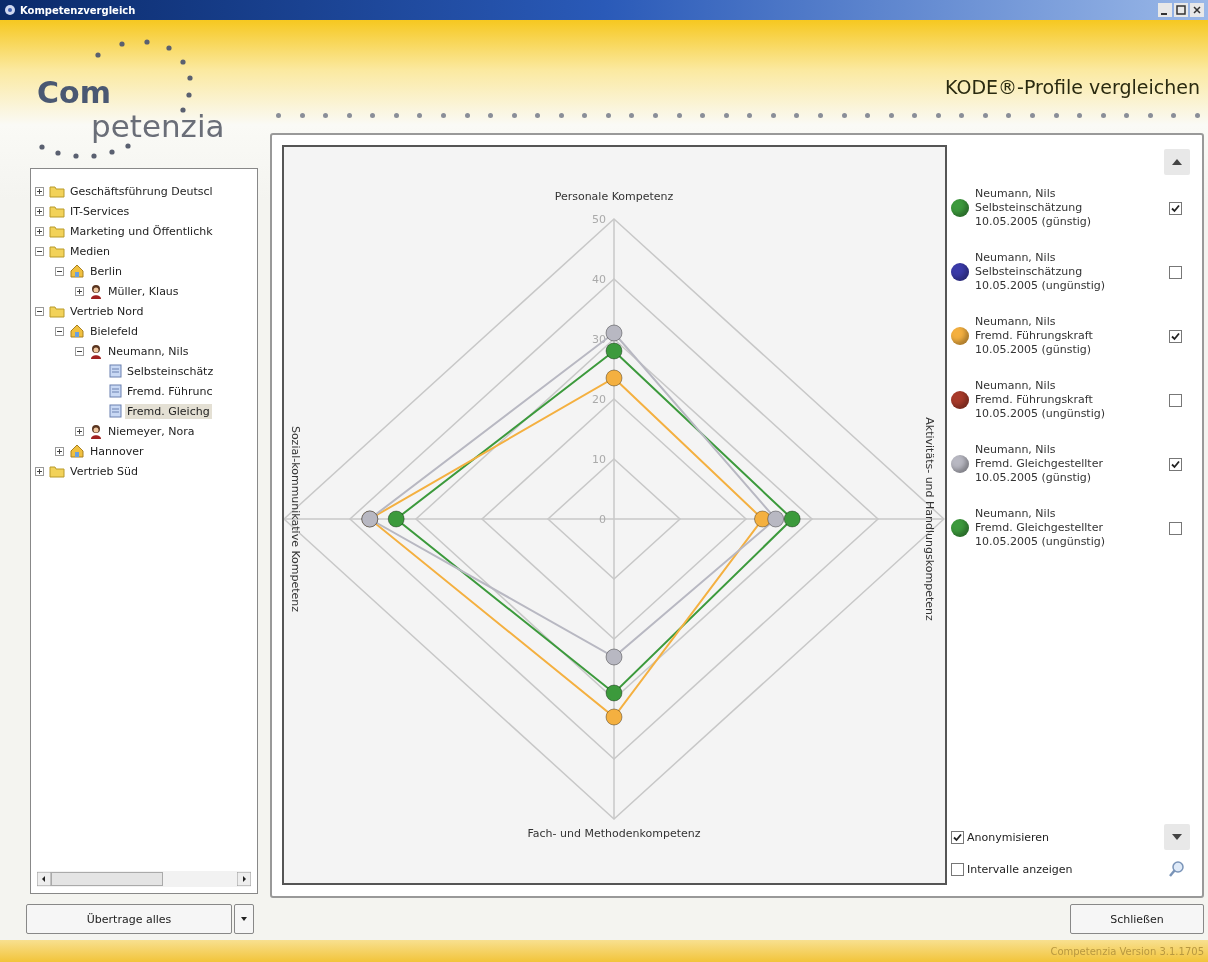 The height and width of the screenshot is (962, 1208). What do you see at coordinates (929, 519) in the screenshot?
I see `axis-label: Aktivitäts- und Handlungskompetenz` at bounding box center [929, 519].